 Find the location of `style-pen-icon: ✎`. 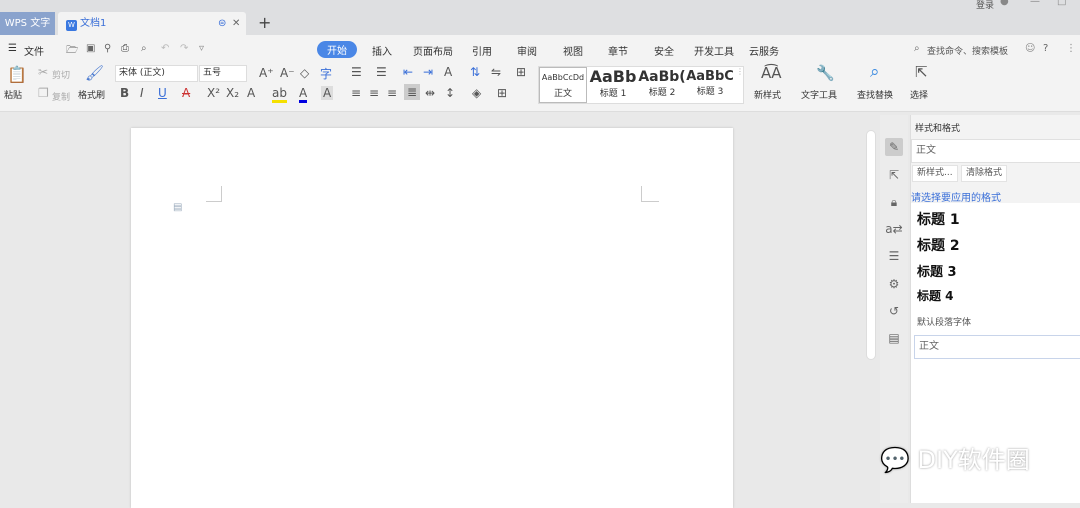

style-pen-icon: ✎ is located at coordinates (894, 147).